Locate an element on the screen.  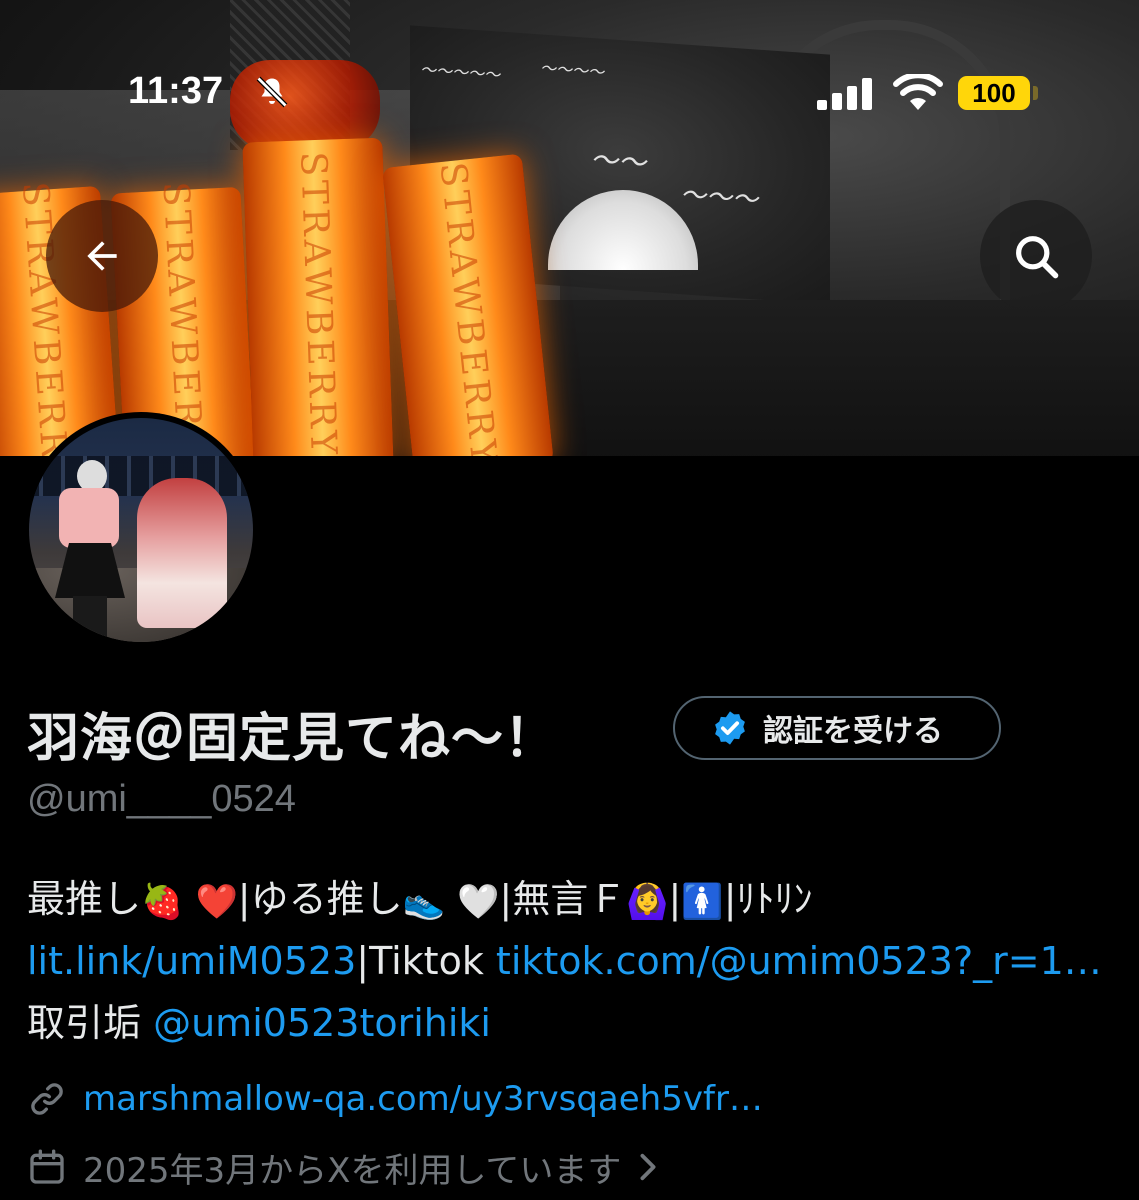
bio-text: |ﾘﾄﾘﾝ is located at coordinates (768, 899).